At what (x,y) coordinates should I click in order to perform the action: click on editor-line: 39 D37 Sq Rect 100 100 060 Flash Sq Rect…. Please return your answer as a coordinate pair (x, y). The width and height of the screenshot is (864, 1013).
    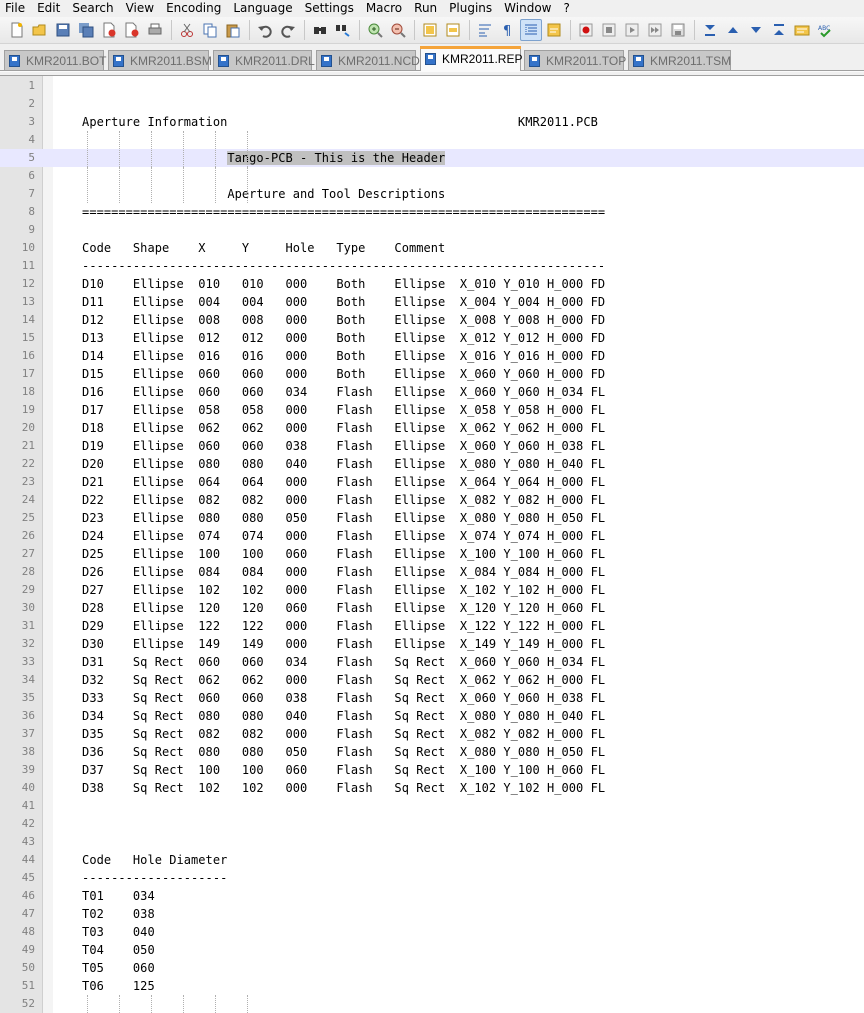
    Looking at the image, I should click on (432, 770).